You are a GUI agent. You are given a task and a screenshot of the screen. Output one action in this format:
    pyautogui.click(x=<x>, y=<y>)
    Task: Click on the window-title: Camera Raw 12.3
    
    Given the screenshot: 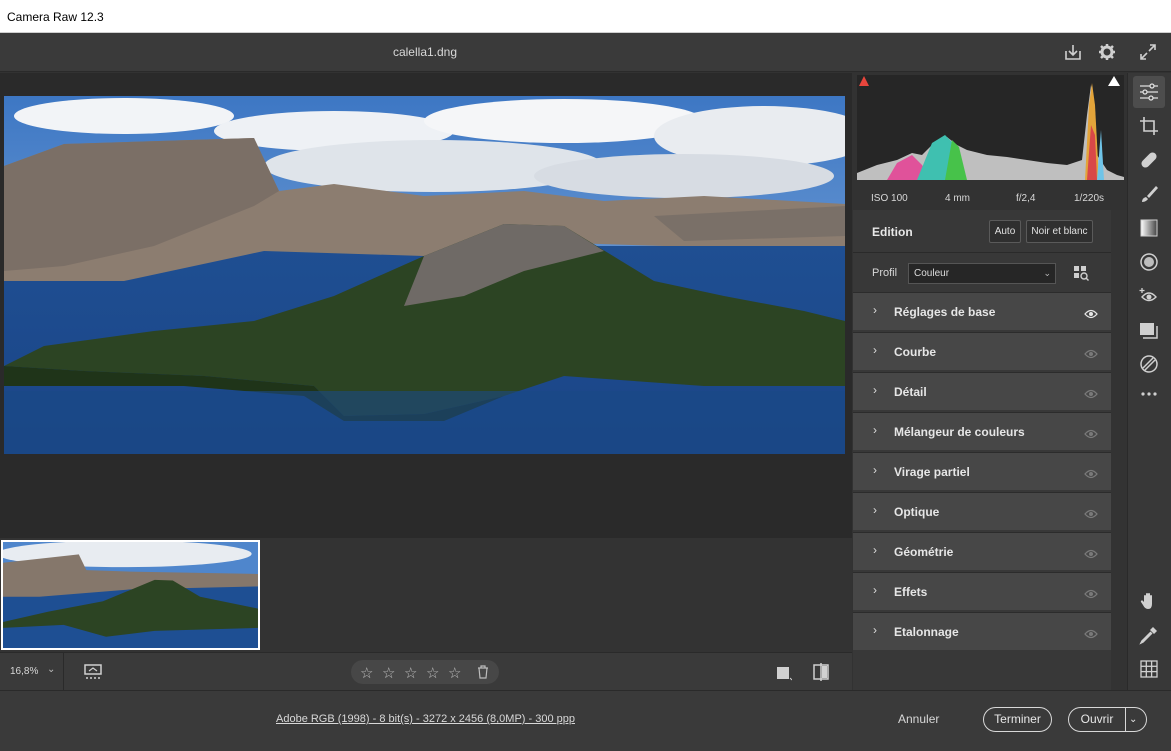 What is the action you would take?
    pyautogui.click(x=55, y=17)
    